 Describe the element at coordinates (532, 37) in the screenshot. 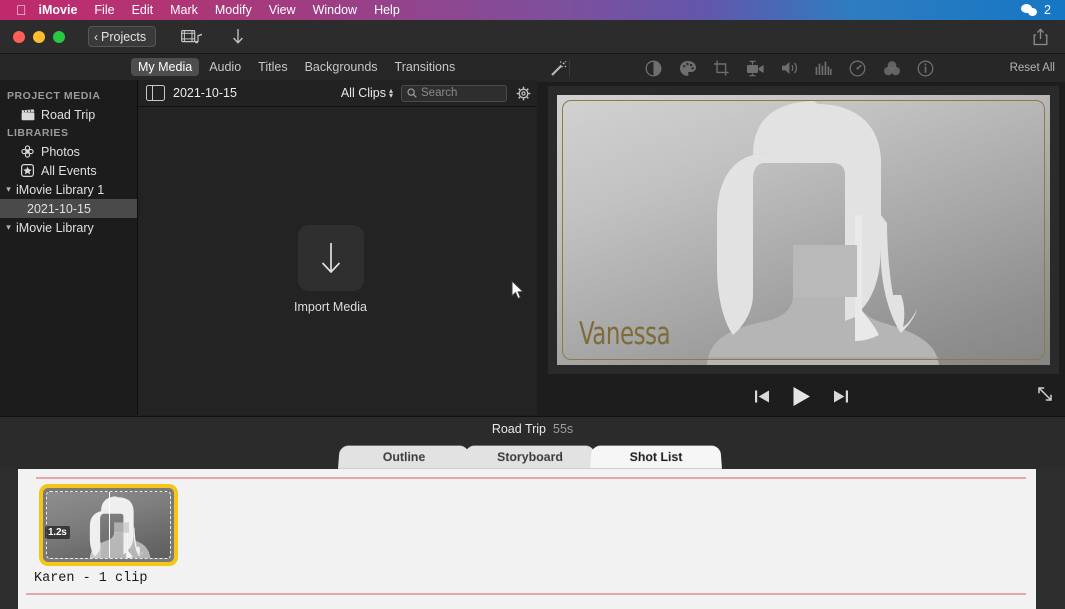

I see `window-toolbar: ‹ Projects` at that location.